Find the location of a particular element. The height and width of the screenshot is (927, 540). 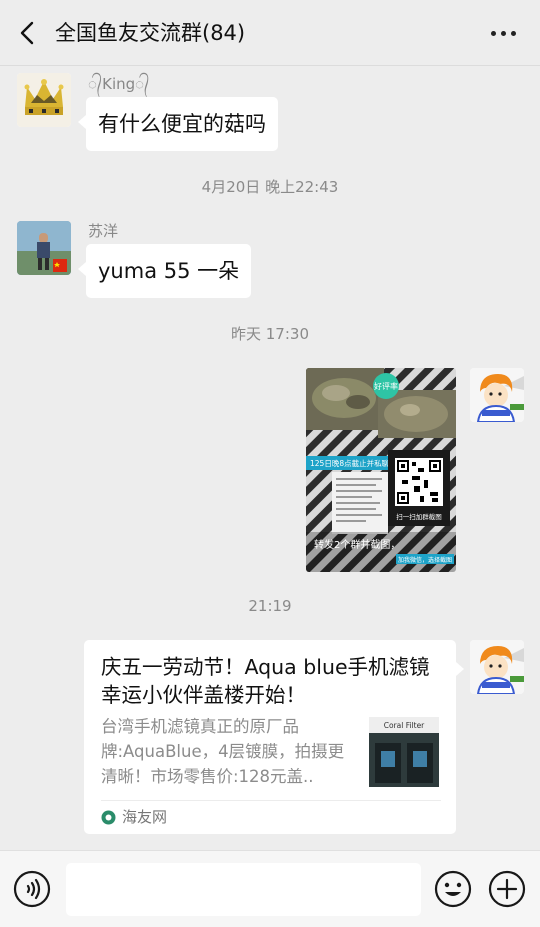

thumb-label: Coral Filter is located at coordinates (404, 725).